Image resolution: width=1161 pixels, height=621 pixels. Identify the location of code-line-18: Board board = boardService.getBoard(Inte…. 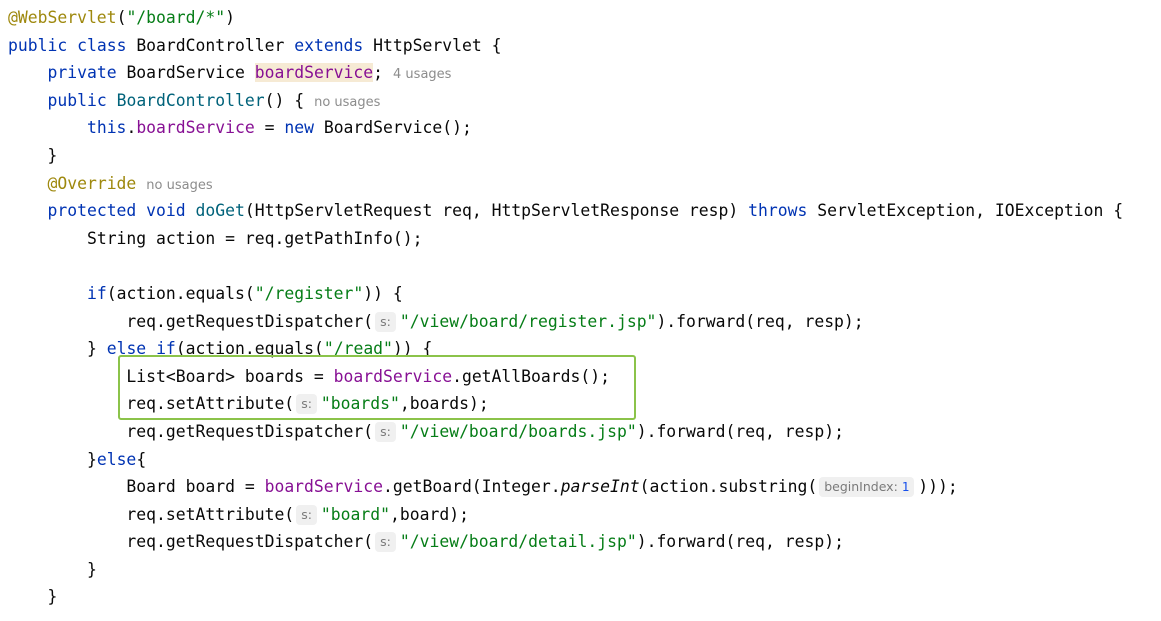
(542, 487).